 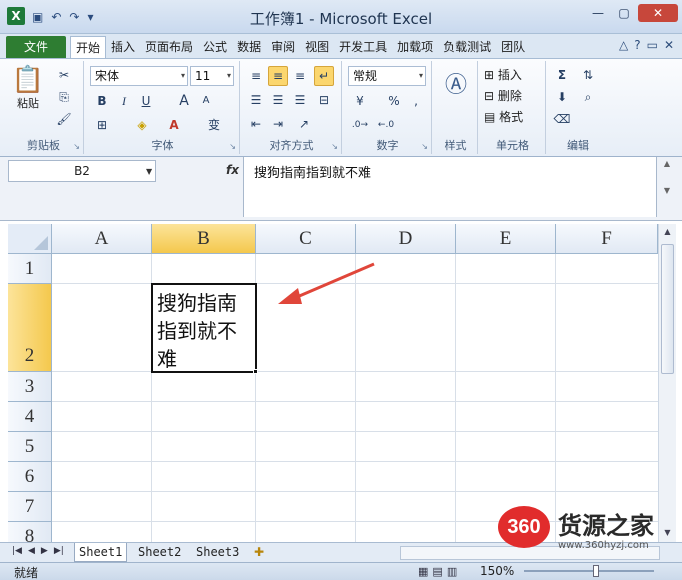 What do you see at coordinates (450, 187) in the screenshot?
I see `formula-input: 搜狗指南指到就不难` at bounding box center [450, 187].